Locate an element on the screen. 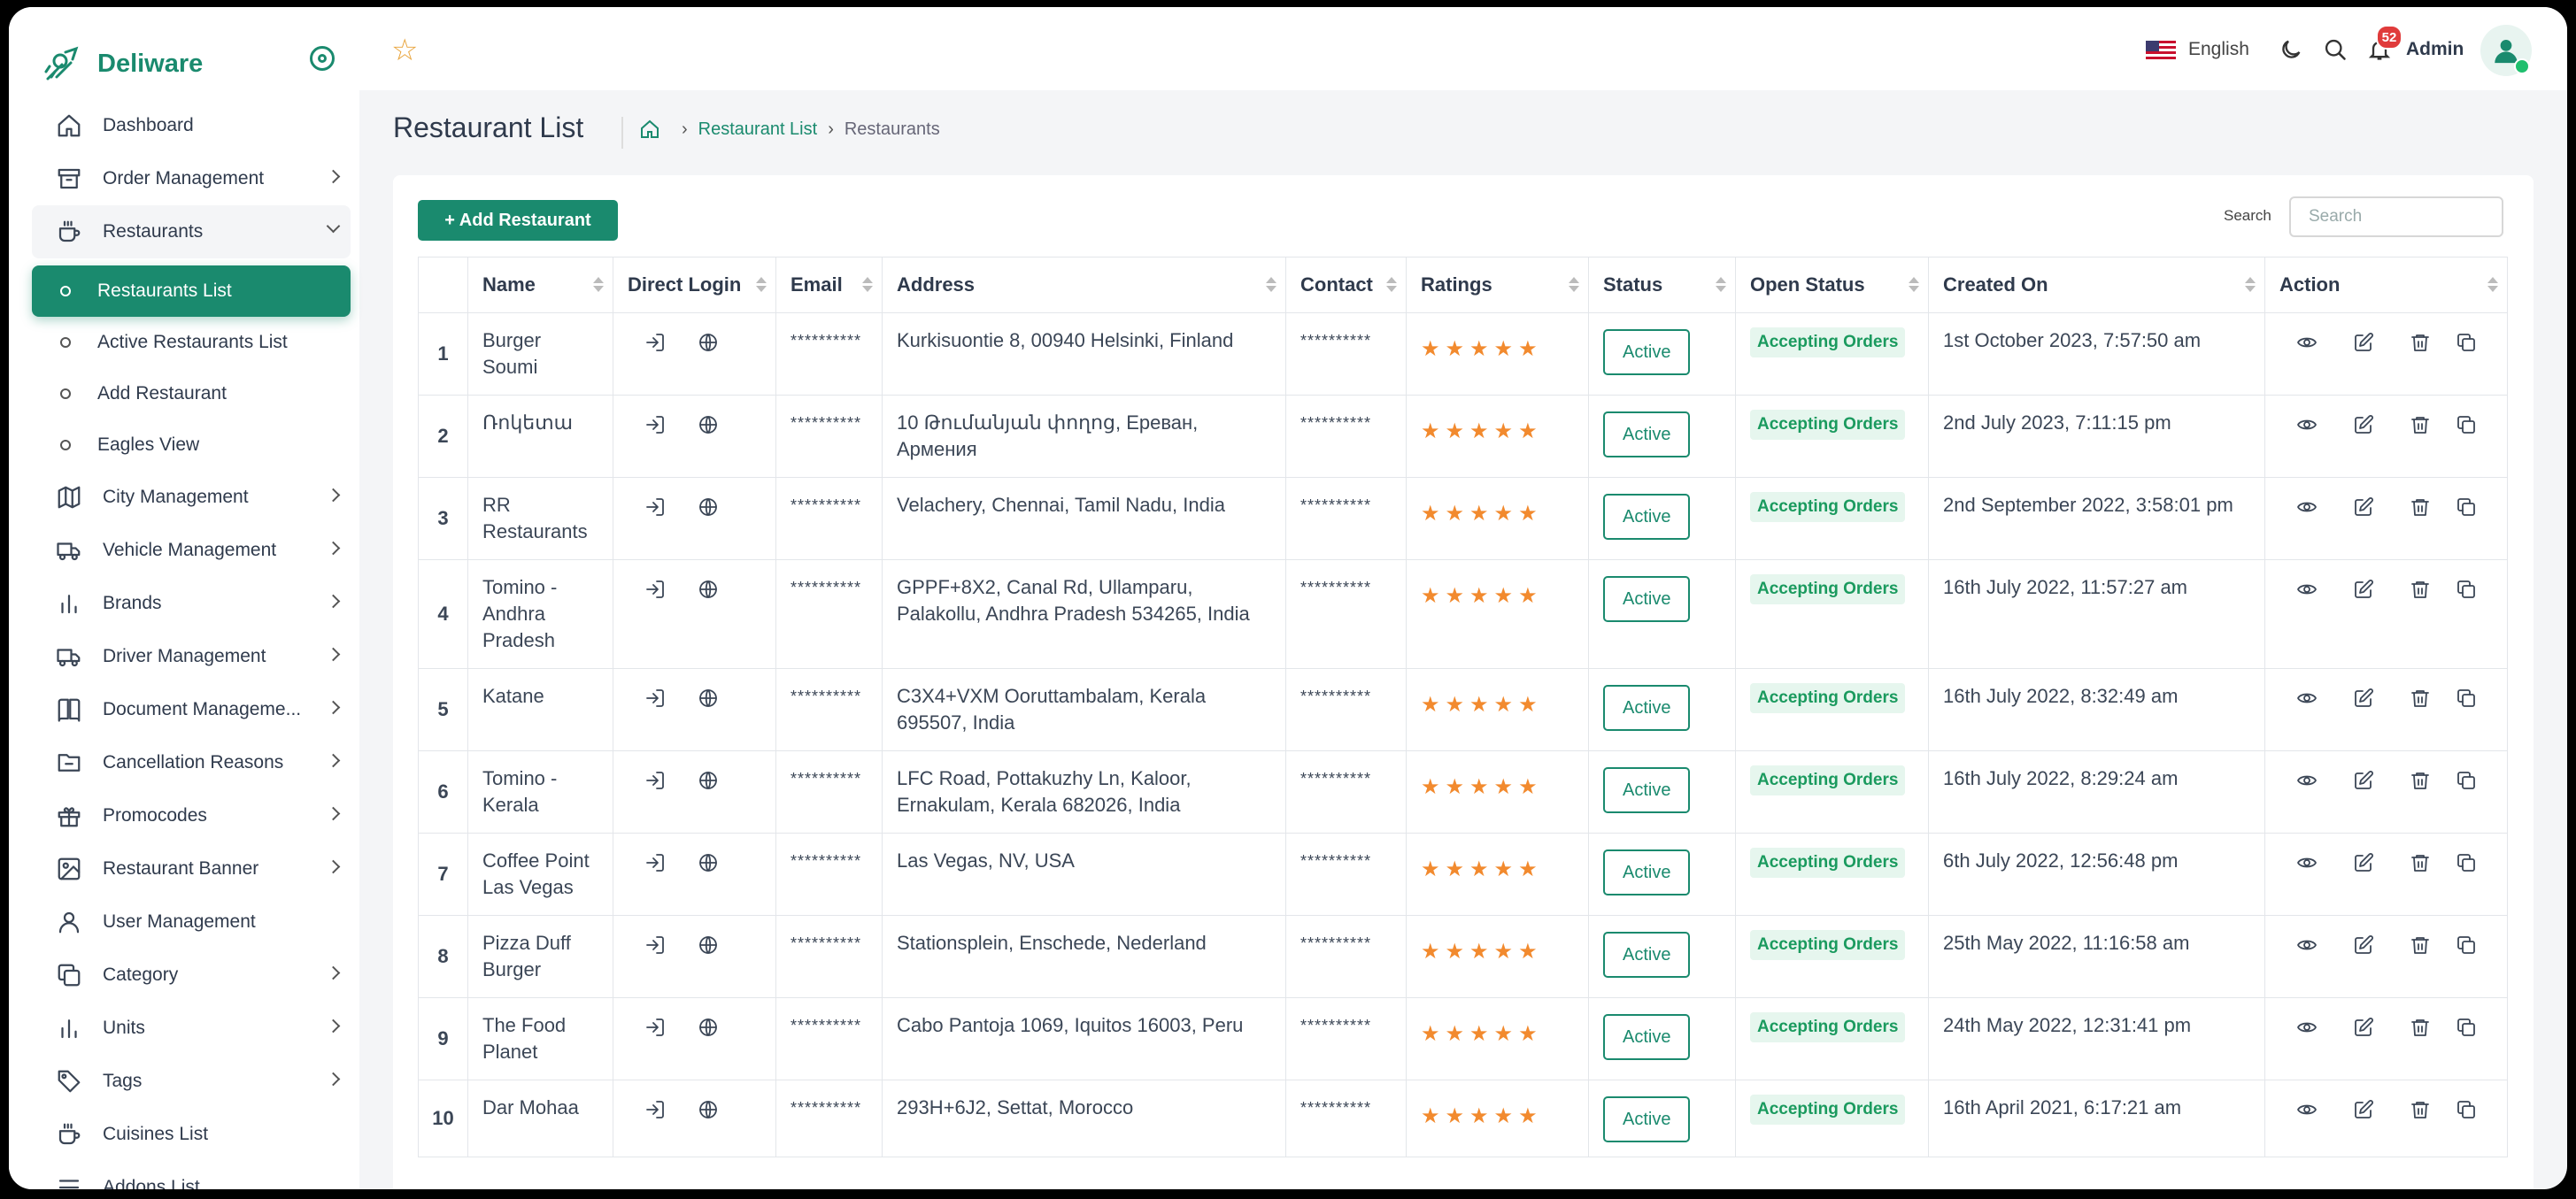  sidebar-item-vehicle-management: Vehicle Management is located at coordinates (191, 550).